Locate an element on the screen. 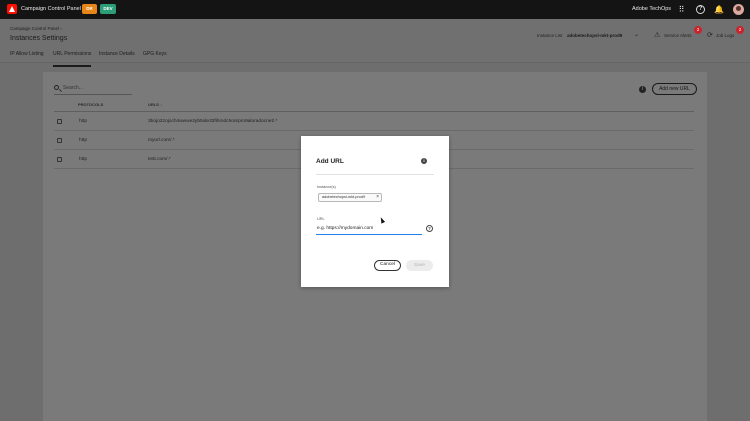  apps-grid-icon: ⠿ is located at coordinates (681, 9).